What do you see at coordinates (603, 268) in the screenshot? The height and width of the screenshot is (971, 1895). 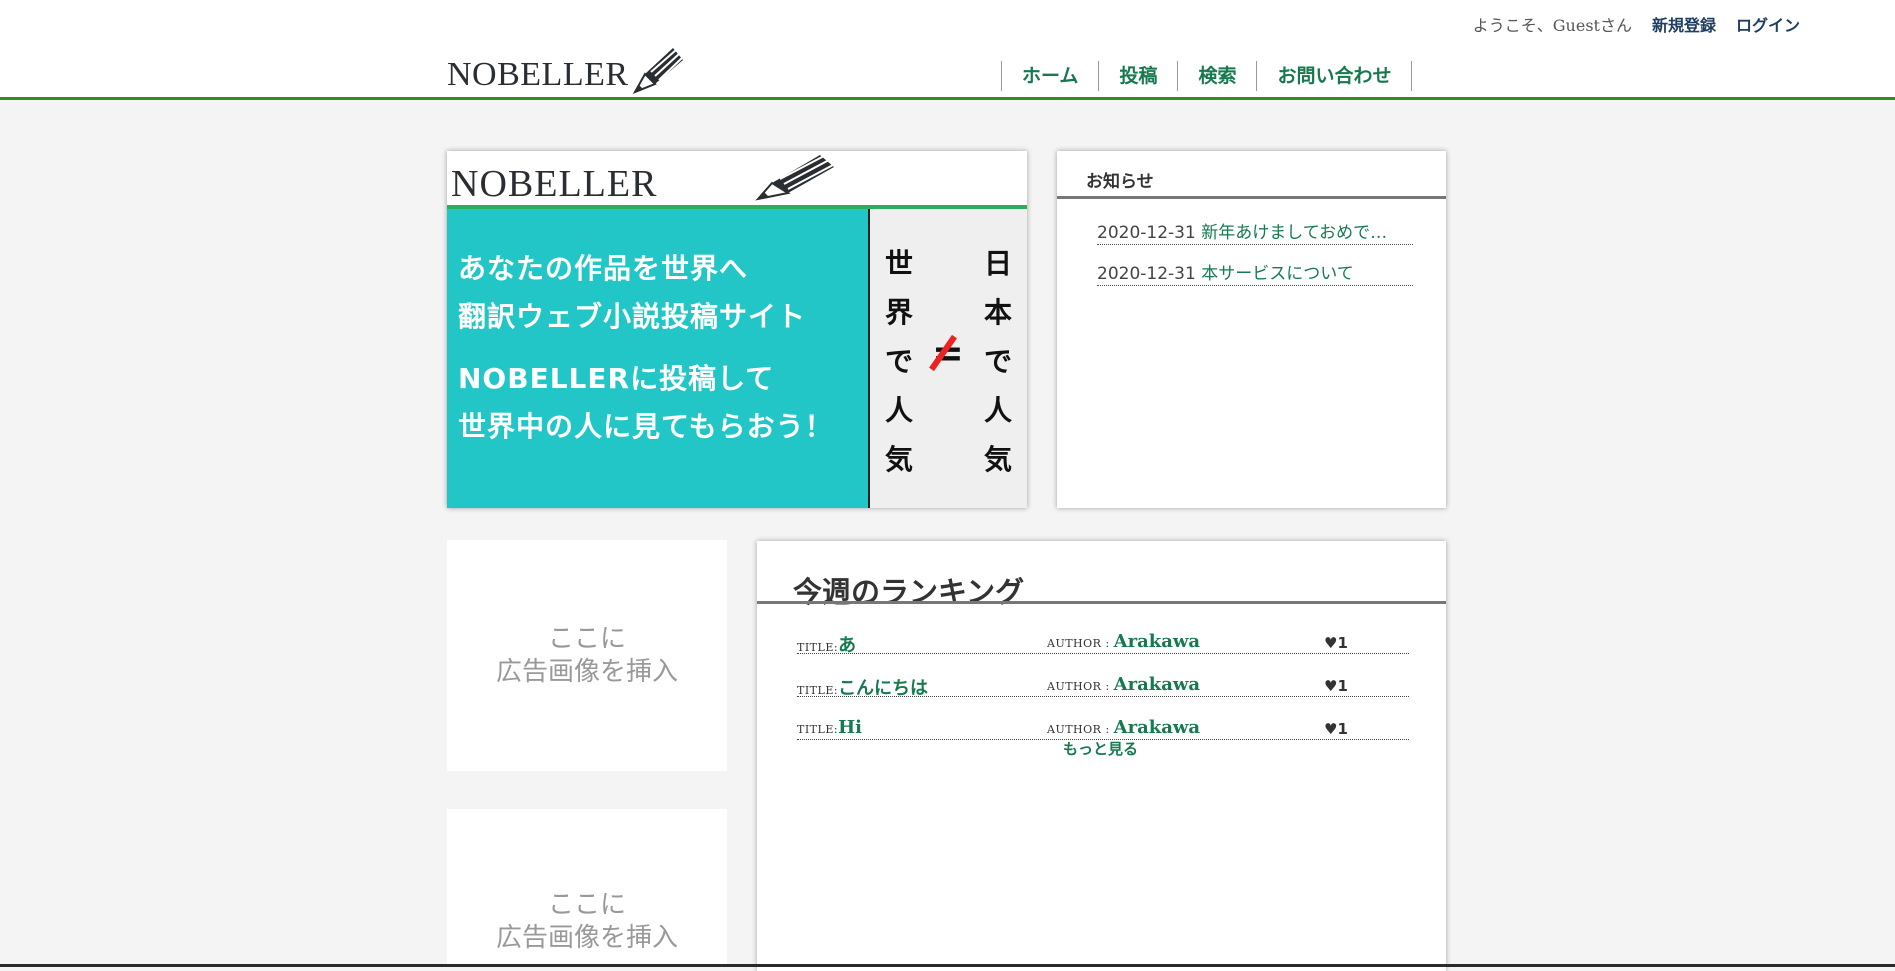 I see `hero-line-1: あなたの作品を世界へ` at bounding box center [603, 268].